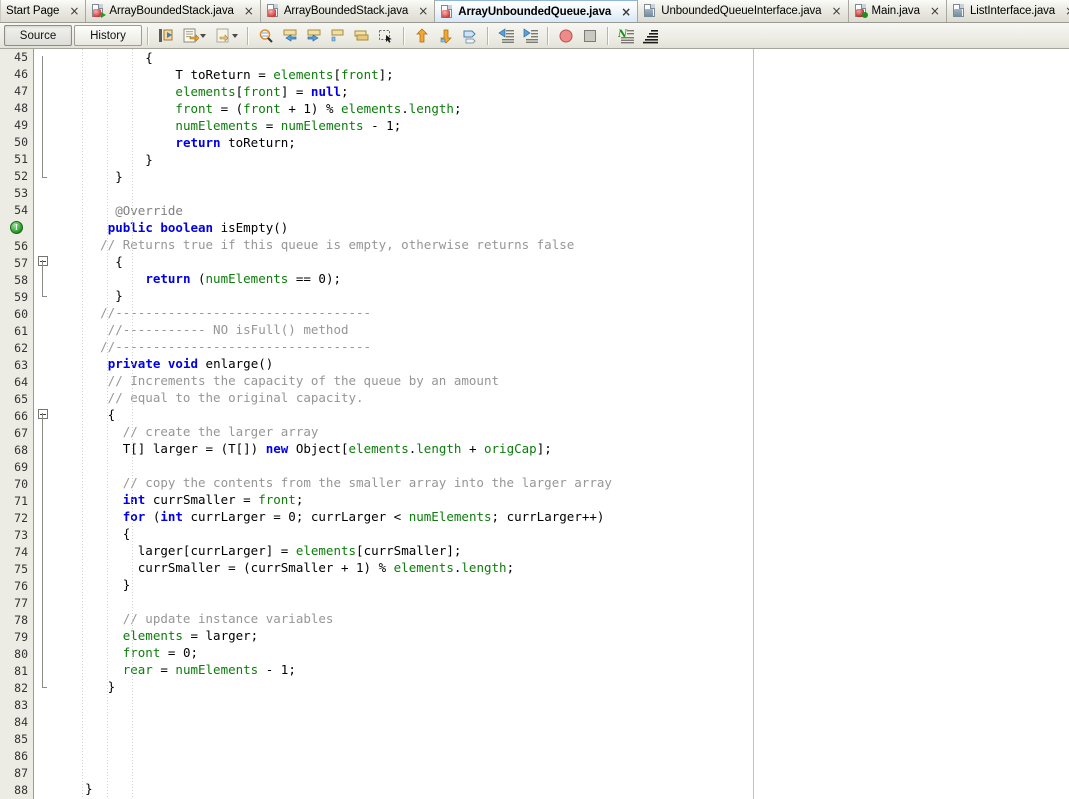 The height and width of the screenshot is (799, 1069). Describe the element at coordinates (562, 125) in the screenshot. I see `code-line: numElements = numElements - 1;` at that location.